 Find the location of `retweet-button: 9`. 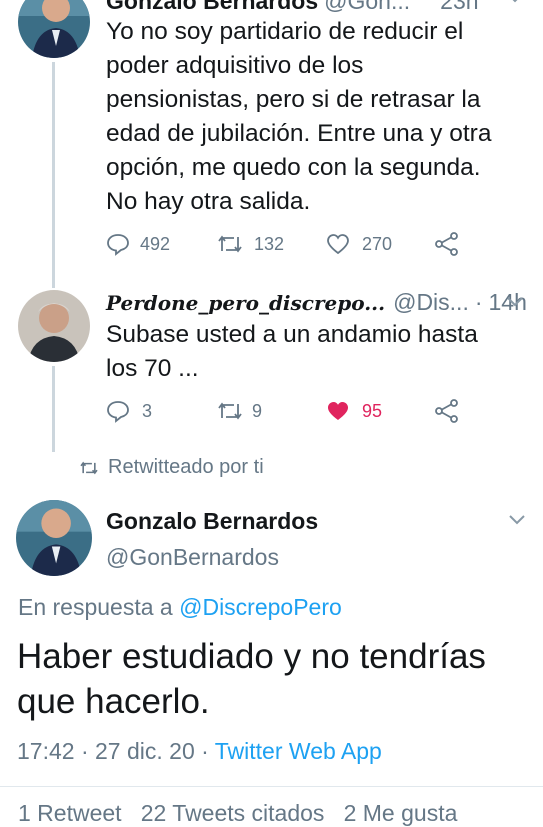

retweet-button: 9 is located at coordinates (271, 411).